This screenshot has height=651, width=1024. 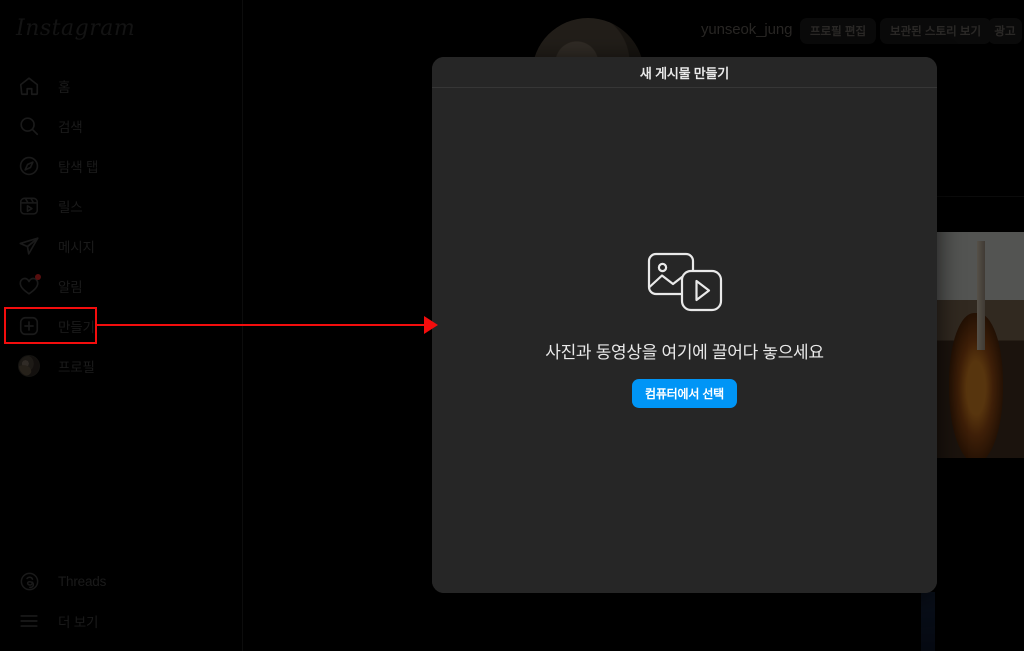 I want to click on modal-title: 새 게시물 만들기, so click(x=684, y=73).